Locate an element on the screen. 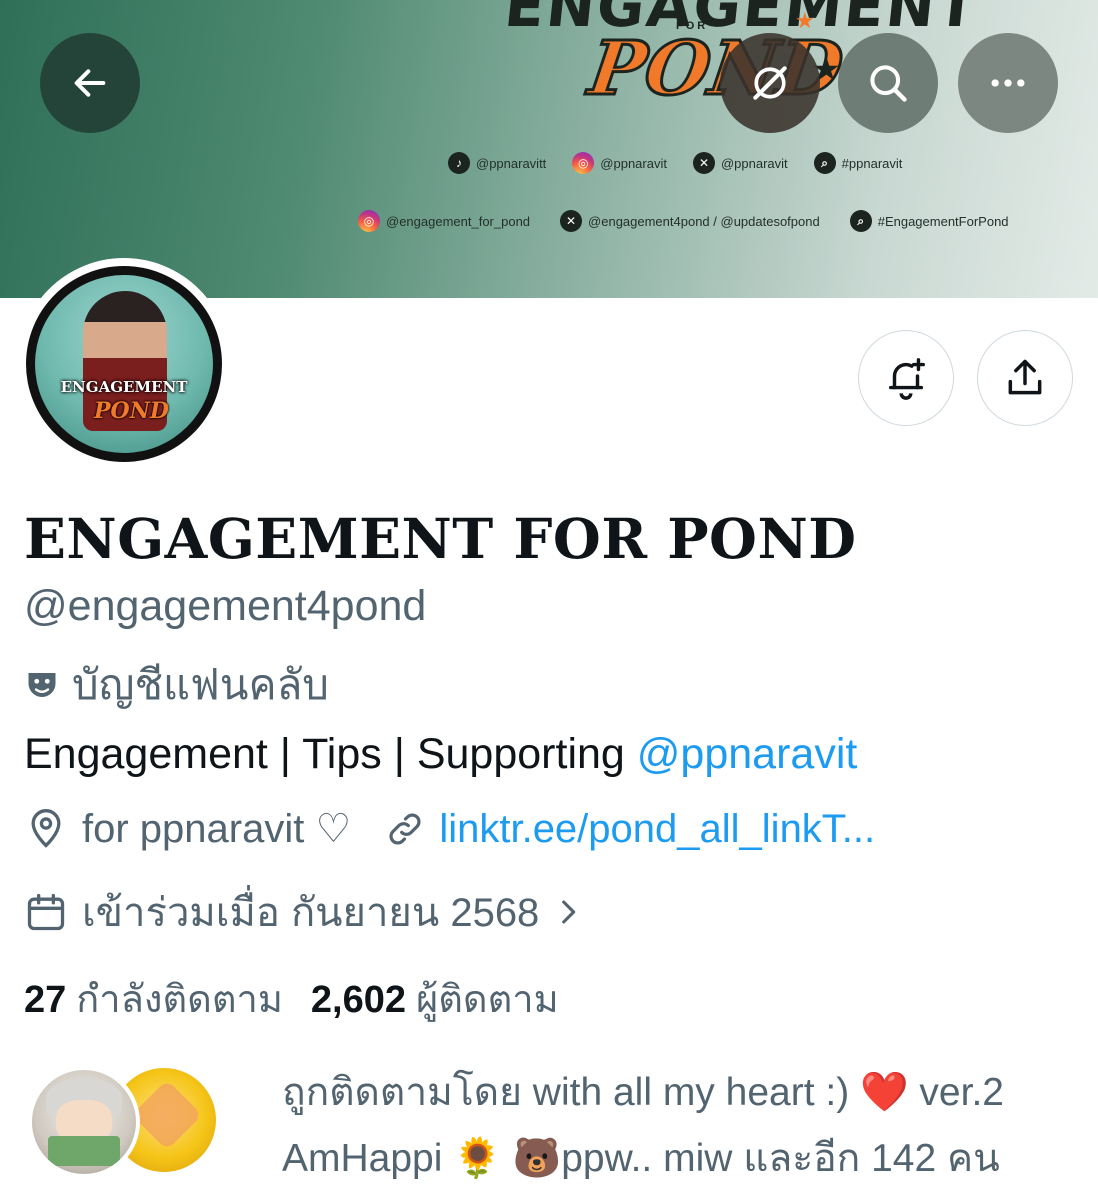 The width and height of the screenshot is (1098, 1199). banner-social-item: ♪ @ppnaravitt is located at coordinates (497, 163).